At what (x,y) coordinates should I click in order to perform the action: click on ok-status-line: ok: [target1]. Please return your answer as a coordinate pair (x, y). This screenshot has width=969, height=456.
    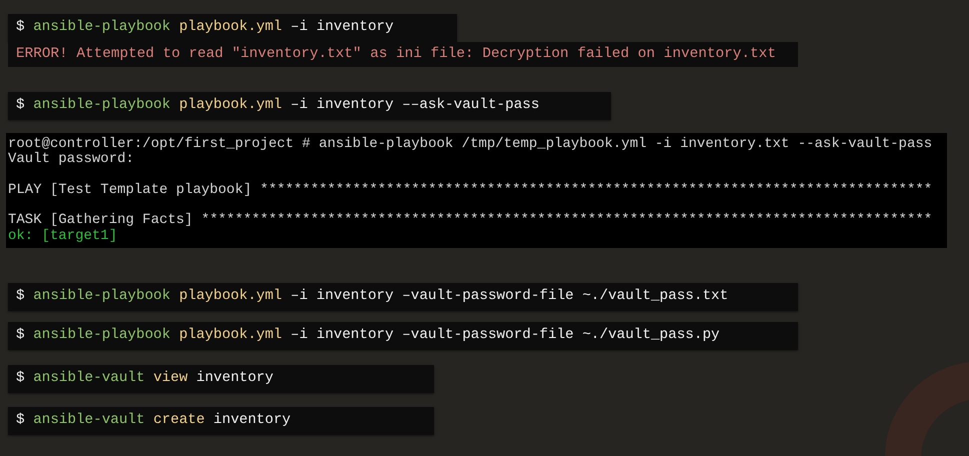
    Looking at the image, I should click on (63, 236).